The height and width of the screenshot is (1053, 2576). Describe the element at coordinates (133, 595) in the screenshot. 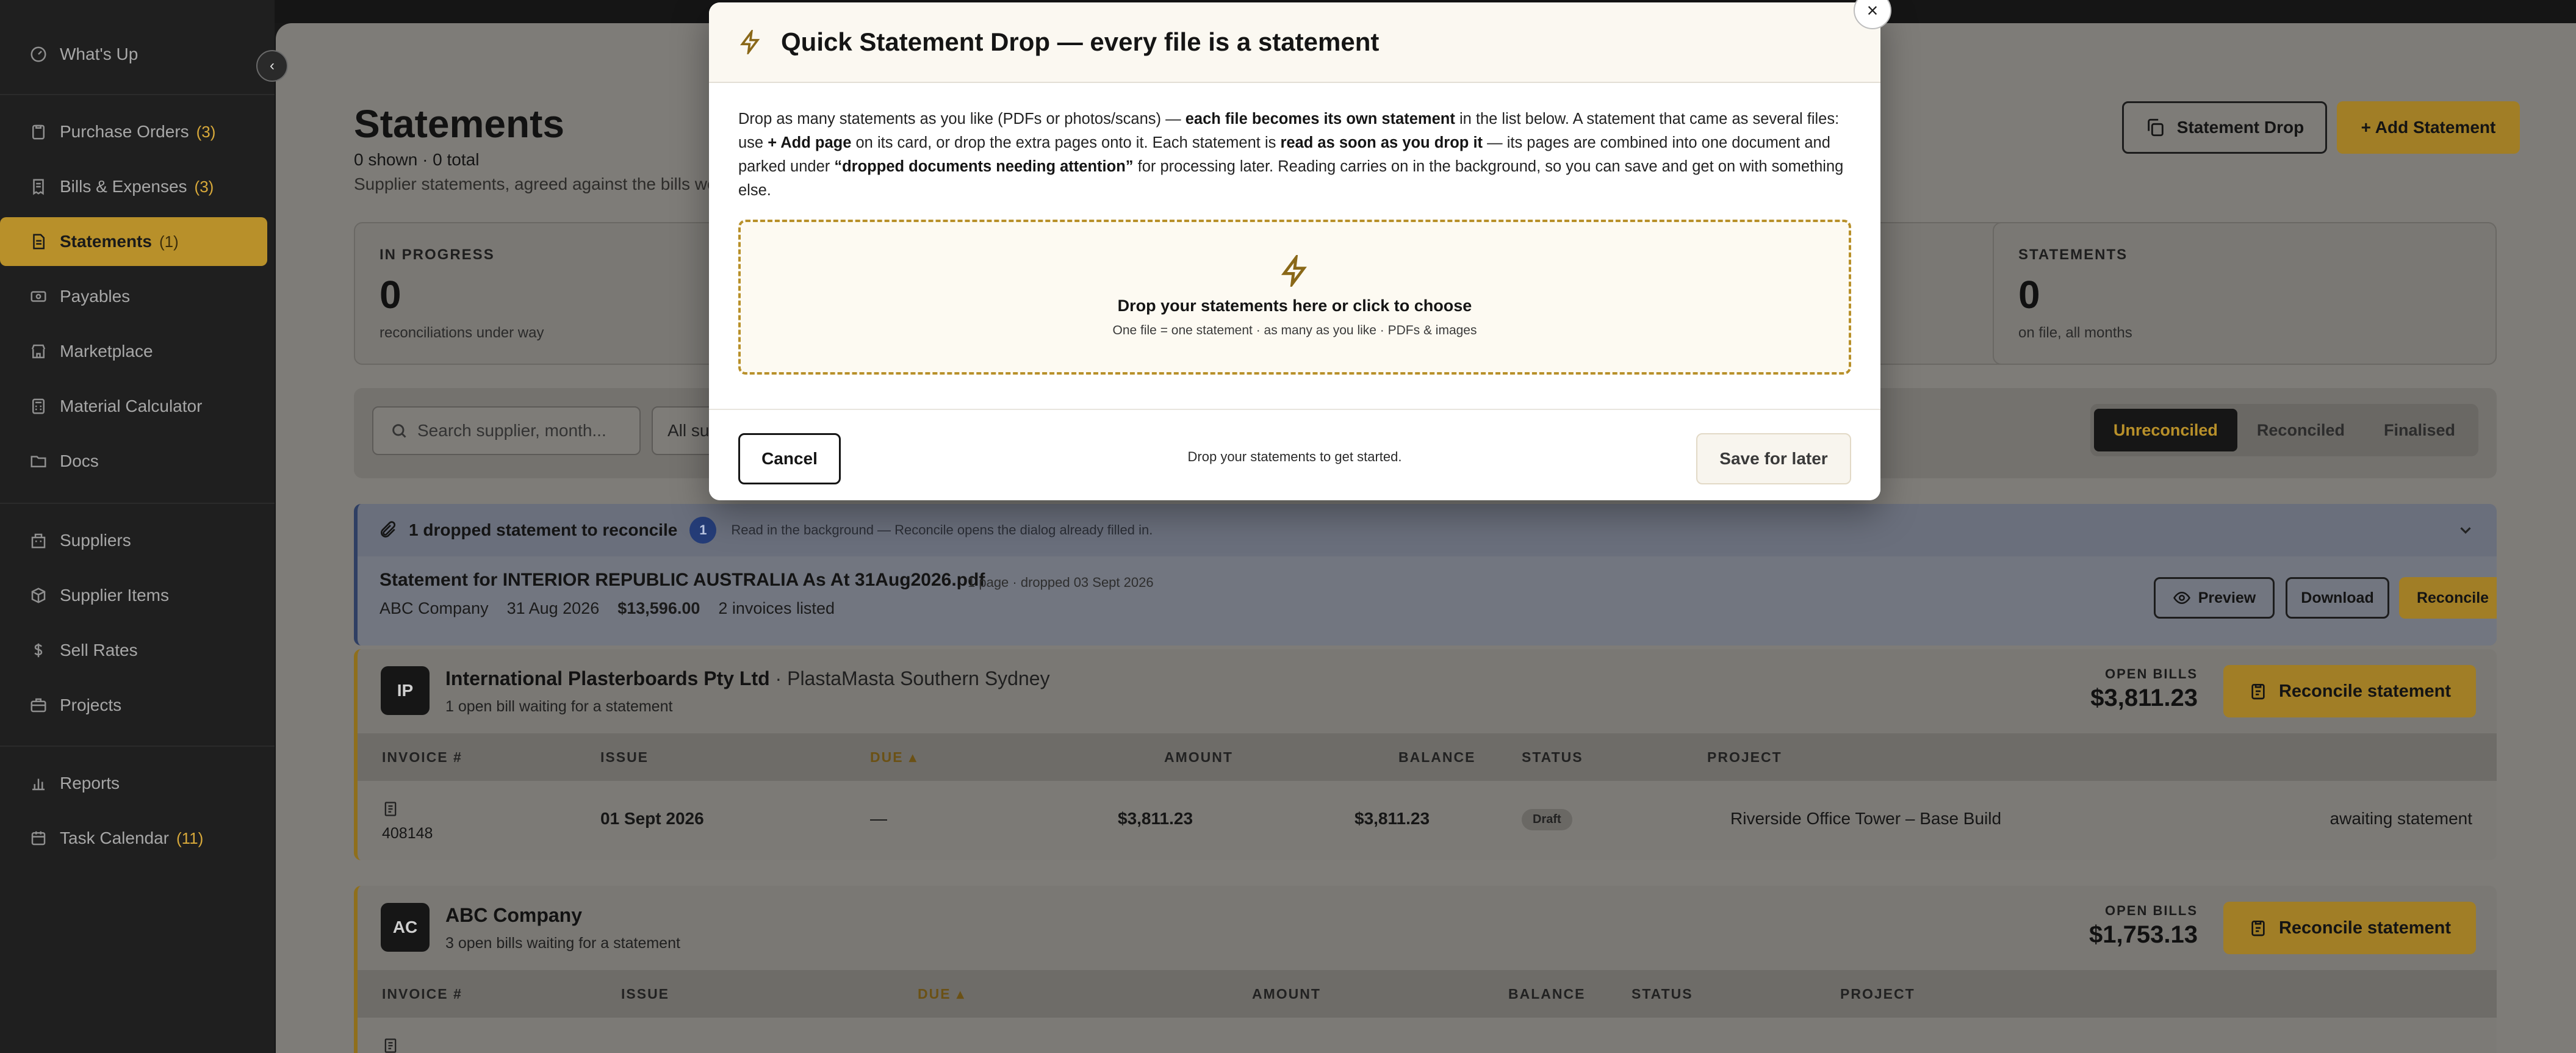

I see `sidebar-item-supplier-items: Supplier Items` at that location.